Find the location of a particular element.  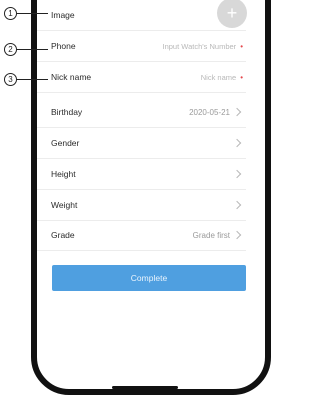

grade-value: Grade first is located at coordinates (211, 235).